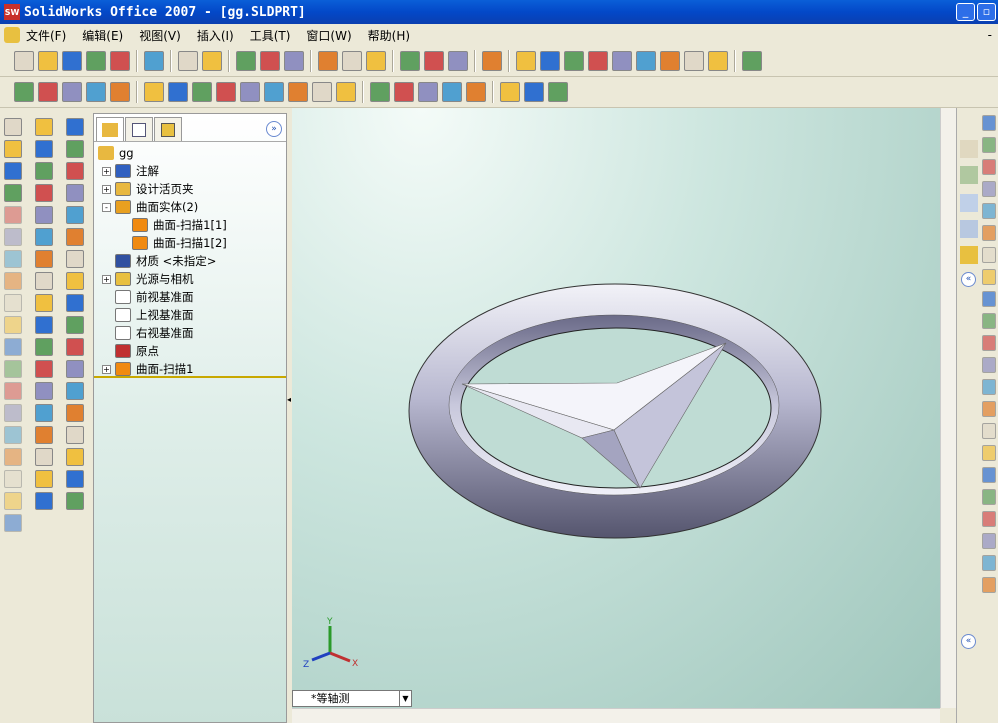  What do you see at coordinates (510, 92) in the screenshot?
I see `section-view-icon` at bounding box center [510, 92].